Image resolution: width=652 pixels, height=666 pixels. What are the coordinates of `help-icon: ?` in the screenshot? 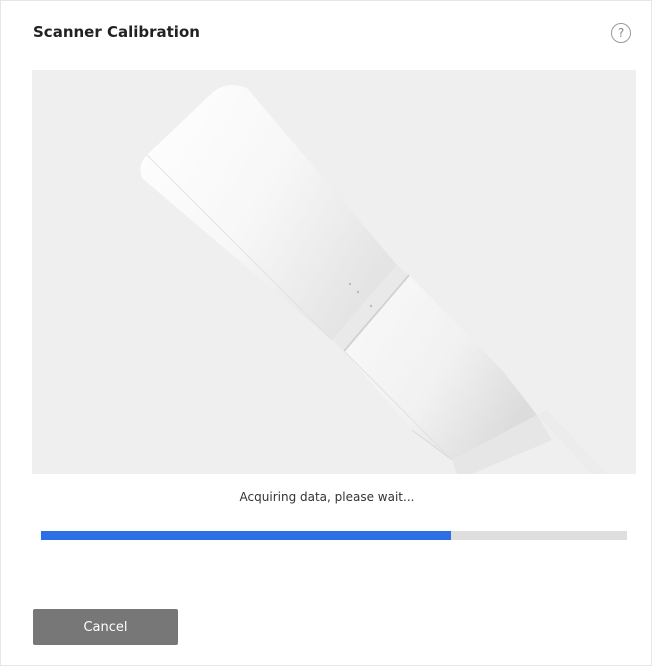 It's located at (621, 33).